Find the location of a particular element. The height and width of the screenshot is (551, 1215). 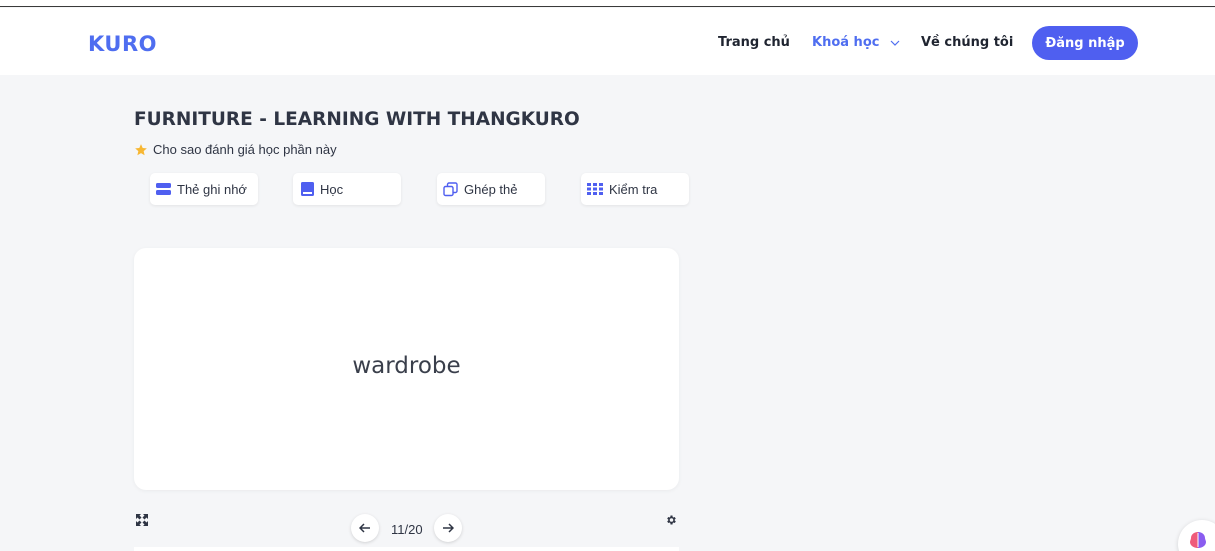

next-card-button is located at coordinates (448, 528).